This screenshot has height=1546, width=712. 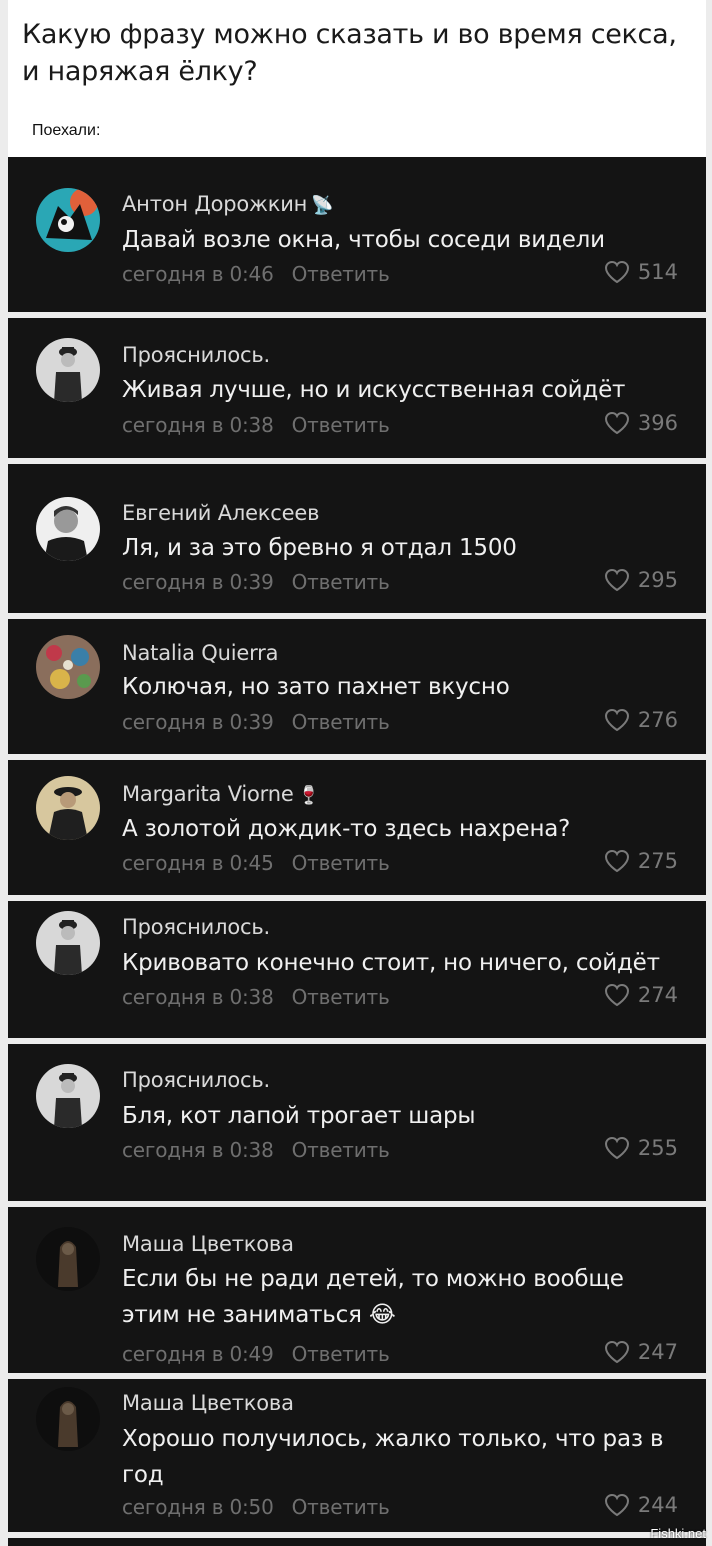 I want to click on comment-text: А золотой дождик-то здесь нахрена?, so click(x=346, y=829).